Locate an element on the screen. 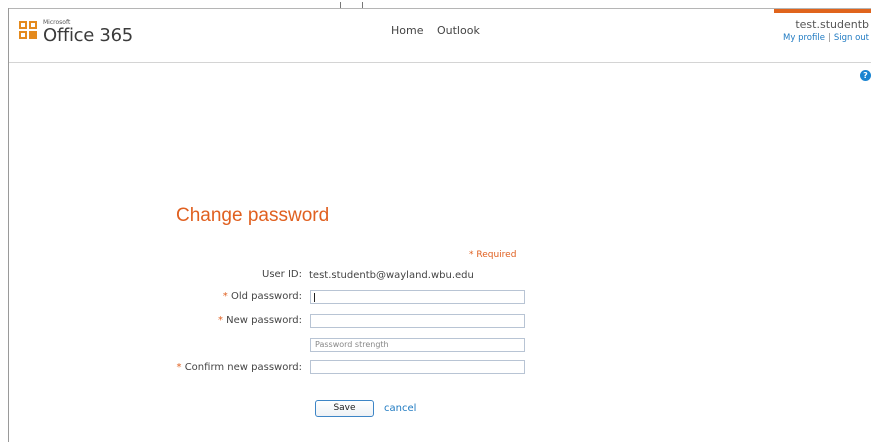 Image resolution: width=871 pixels, height=442 pixels. new-password-label: * New password: is located at coordinates (187, 320).